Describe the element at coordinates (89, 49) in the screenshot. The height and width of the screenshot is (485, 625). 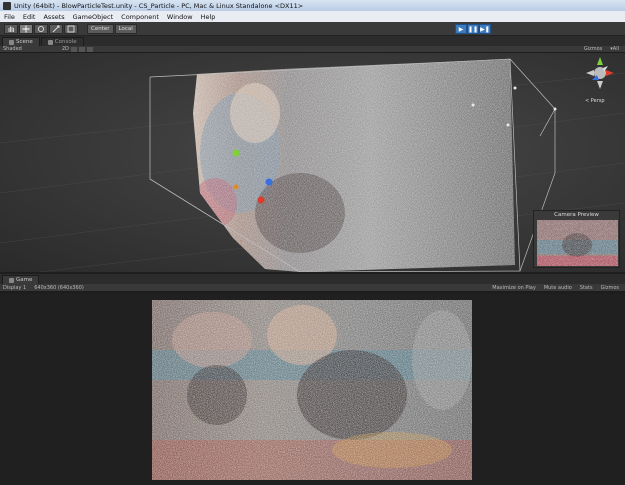
I see `effects-toggle-icon` at that location.